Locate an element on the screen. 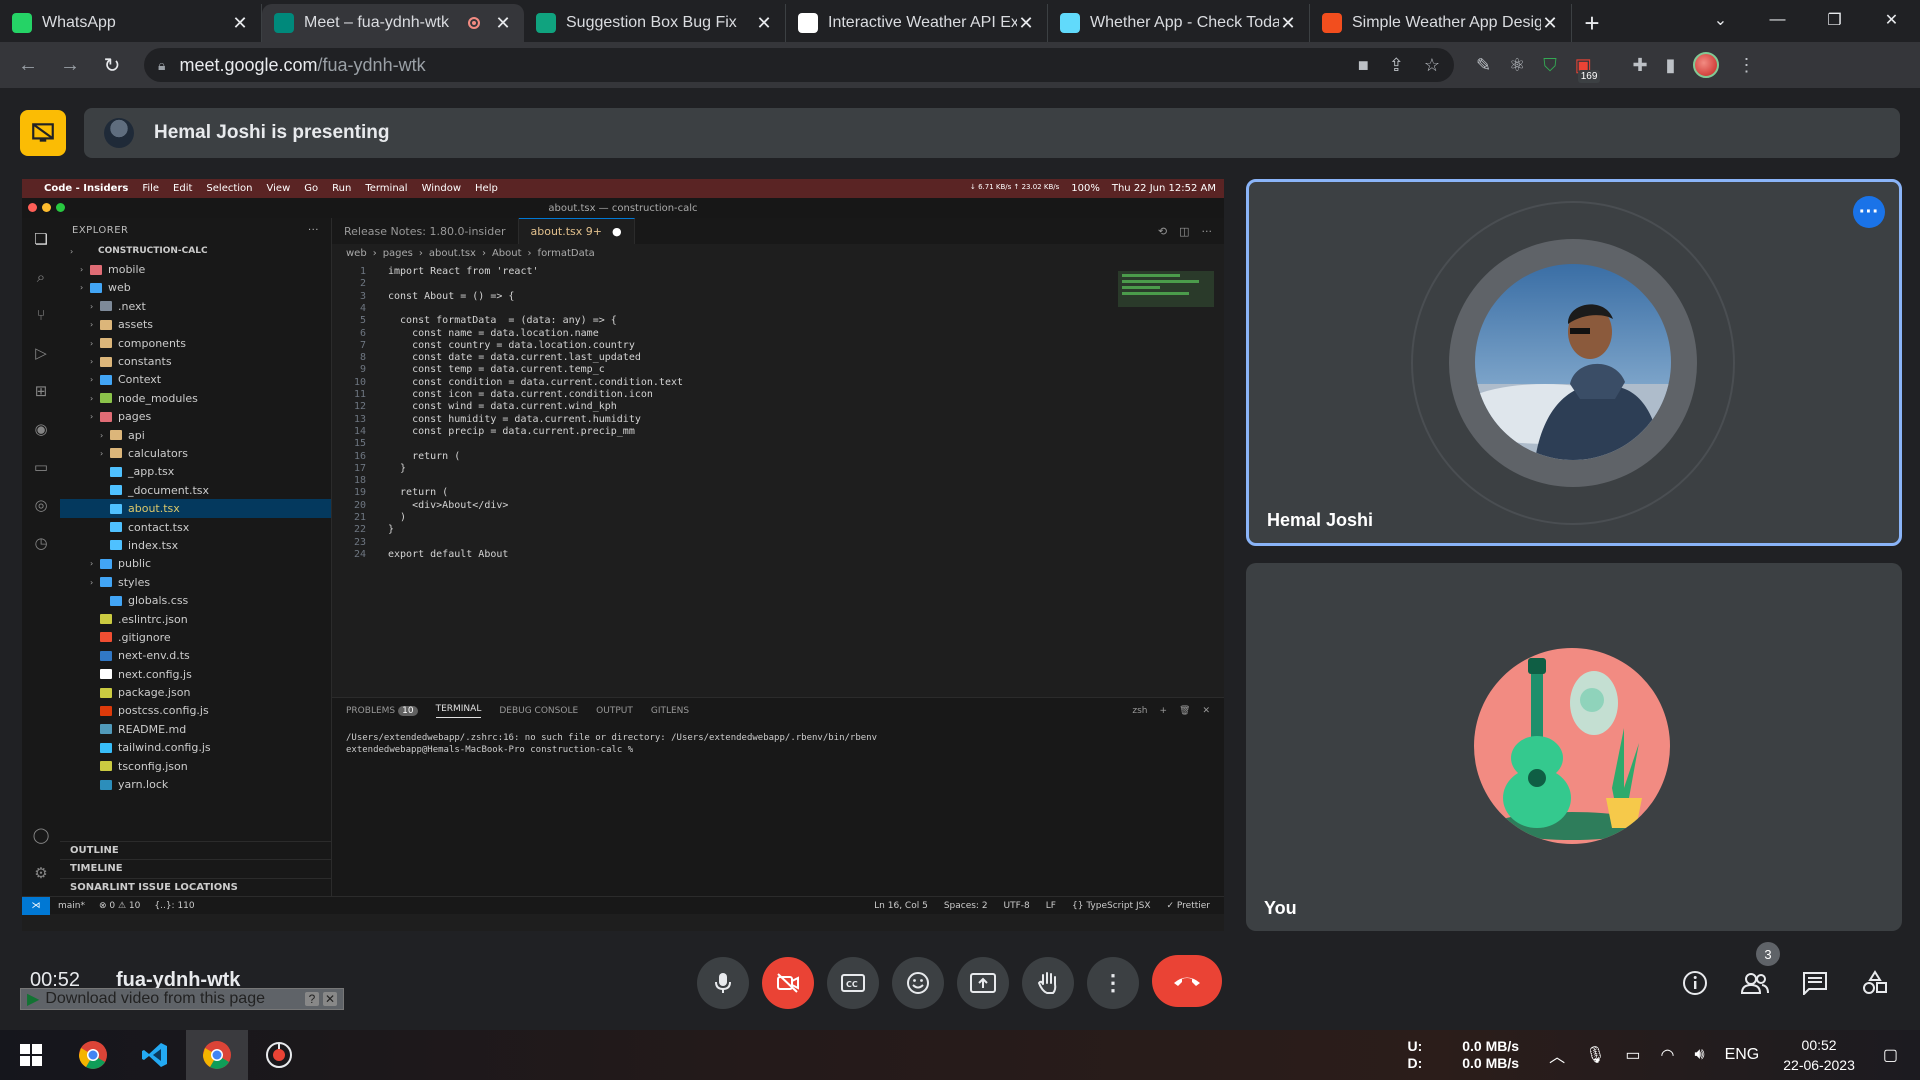 The image size is (1920, 1080). camera-off-button is located at coordinates (788, 983).